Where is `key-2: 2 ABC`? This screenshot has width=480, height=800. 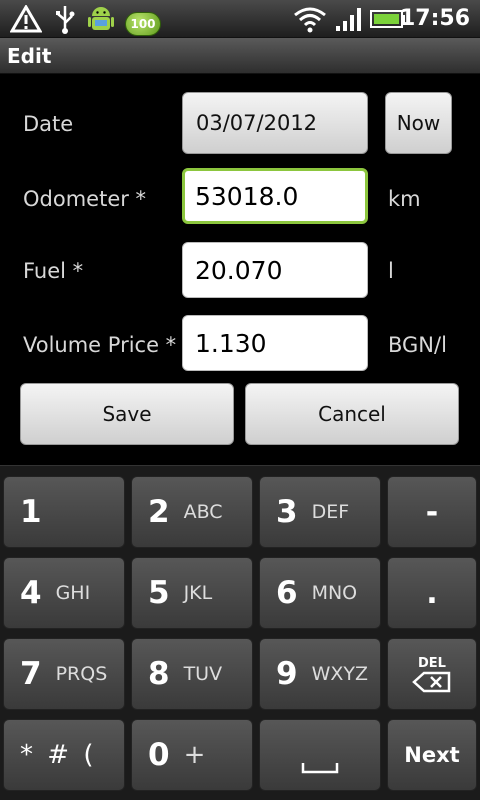 key-2: 2 ABC is located at coordinates (192, 512).